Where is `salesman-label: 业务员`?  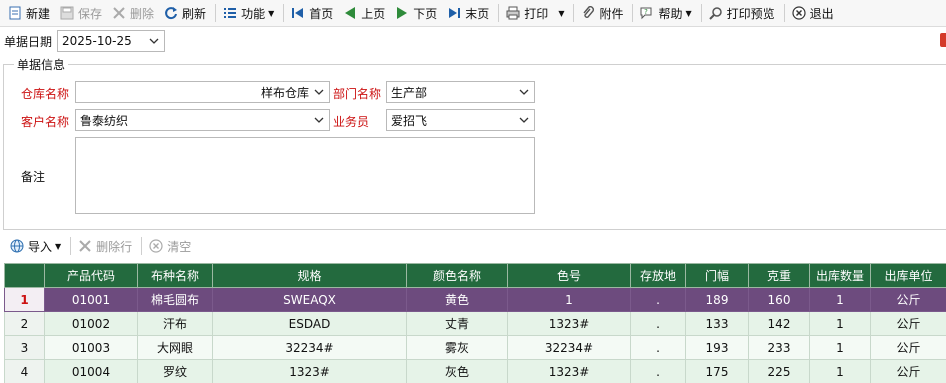 salesman-label: 业务员 is located at coordinates (351, 122).